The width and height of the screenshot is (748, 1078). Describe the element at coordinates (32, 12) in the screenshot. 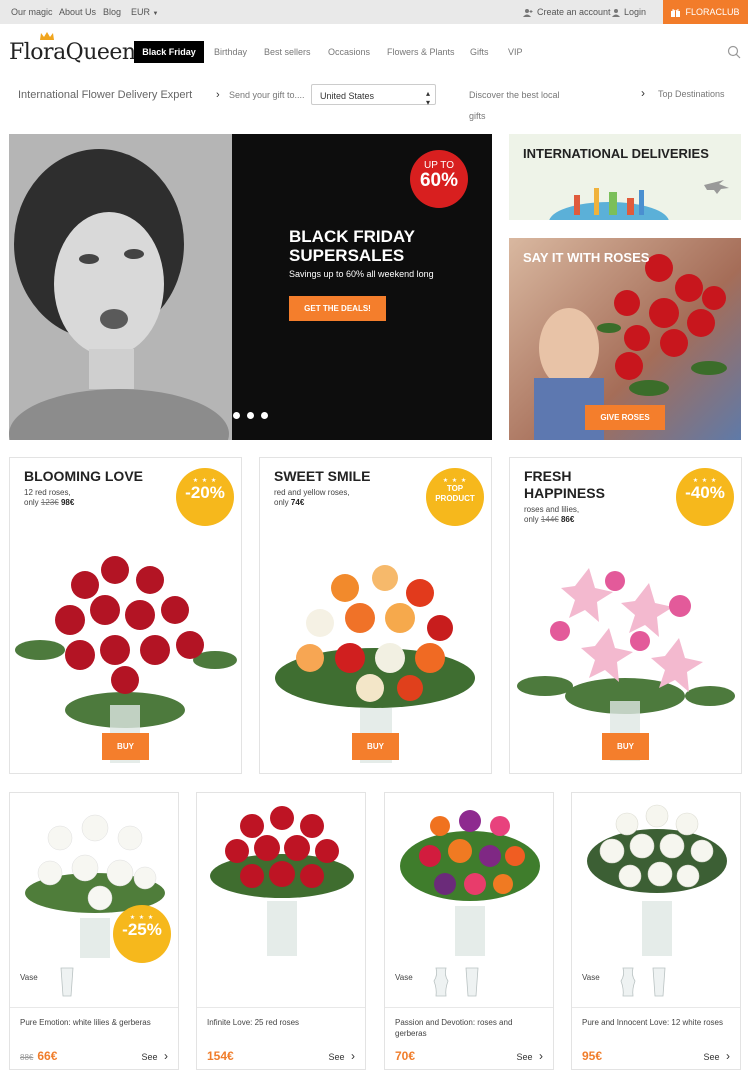

I see `our-magic-link: Our magic` at that location.